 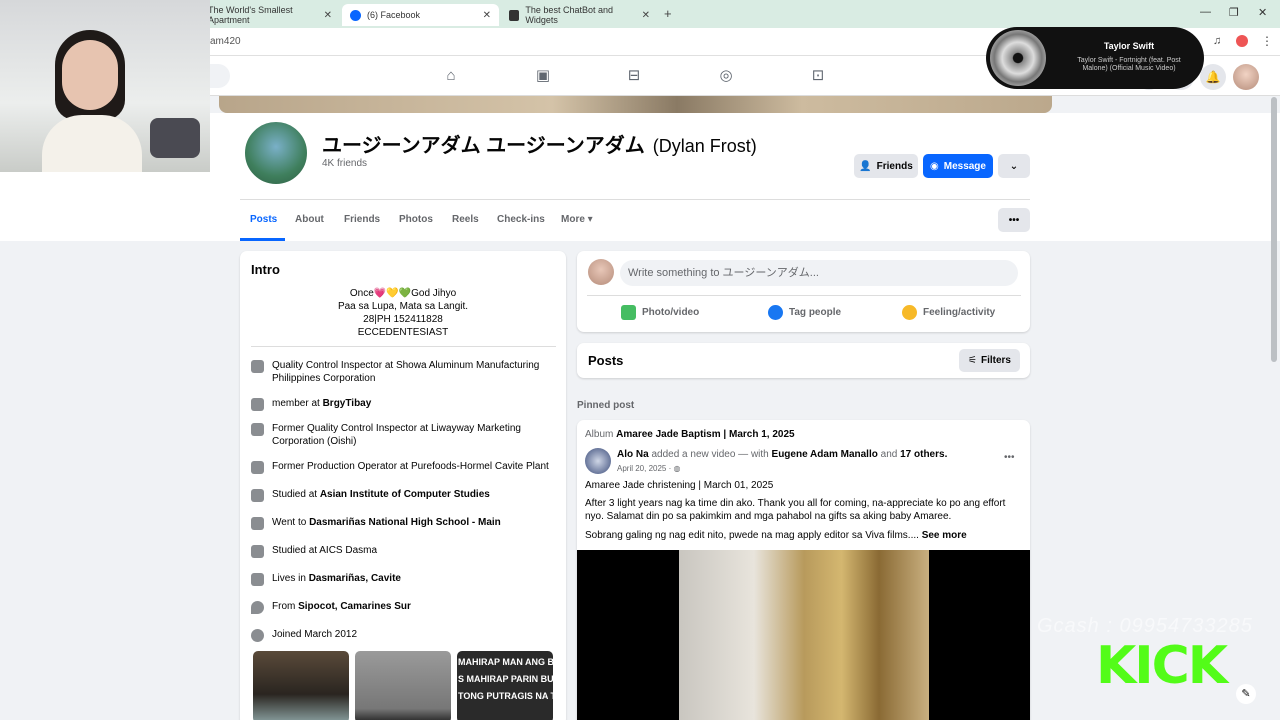 What do you see at coordinates (1274, 229) in the screenshot?
I see `scrollbar` at bounding box center [1274, 229].